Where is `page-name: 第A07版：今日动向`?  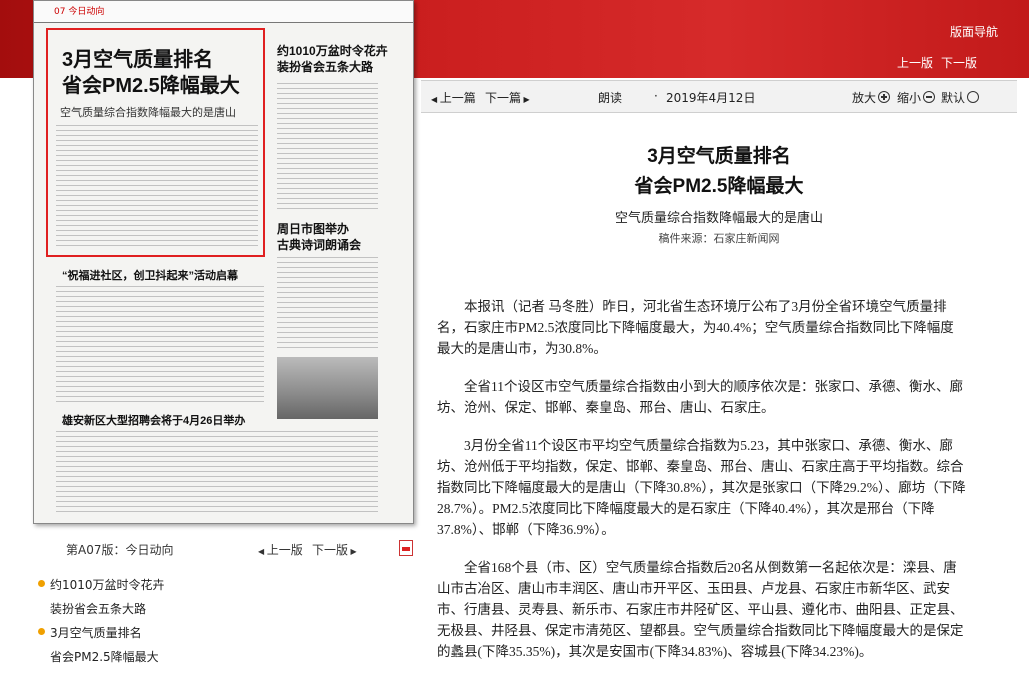 page-name: 第A07版：今日动向 is located at coordinates (120, 550).